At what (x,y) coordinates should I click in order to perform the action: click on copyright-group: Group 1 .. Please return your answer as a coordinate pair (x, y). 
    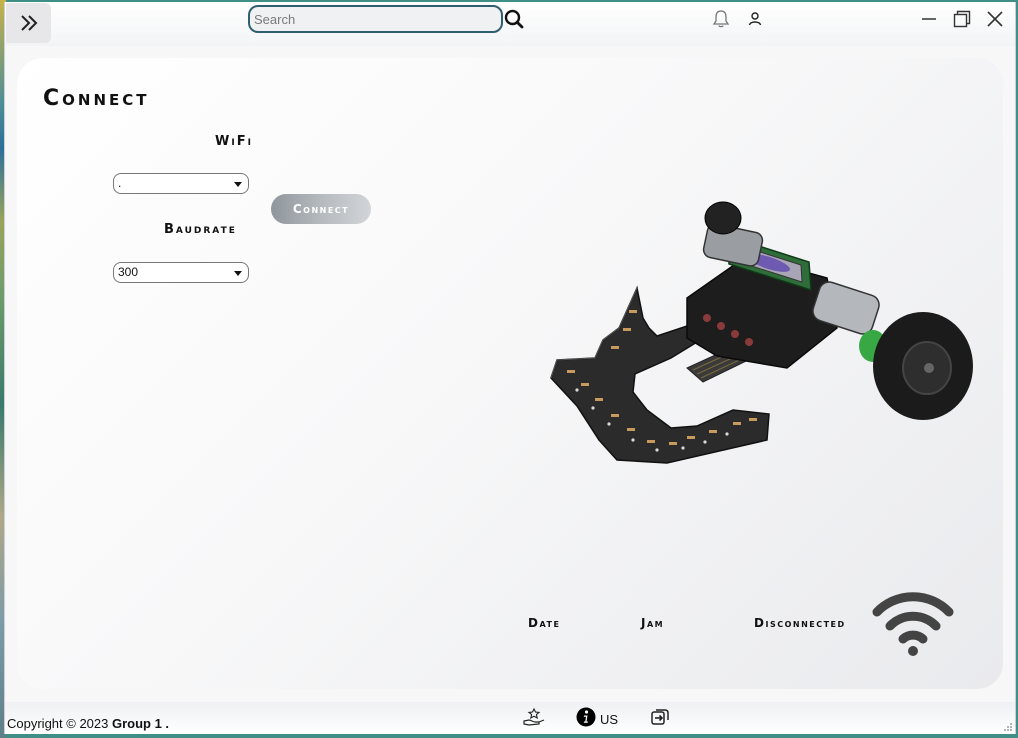
    Looking at the image, I should click on (140, 723).